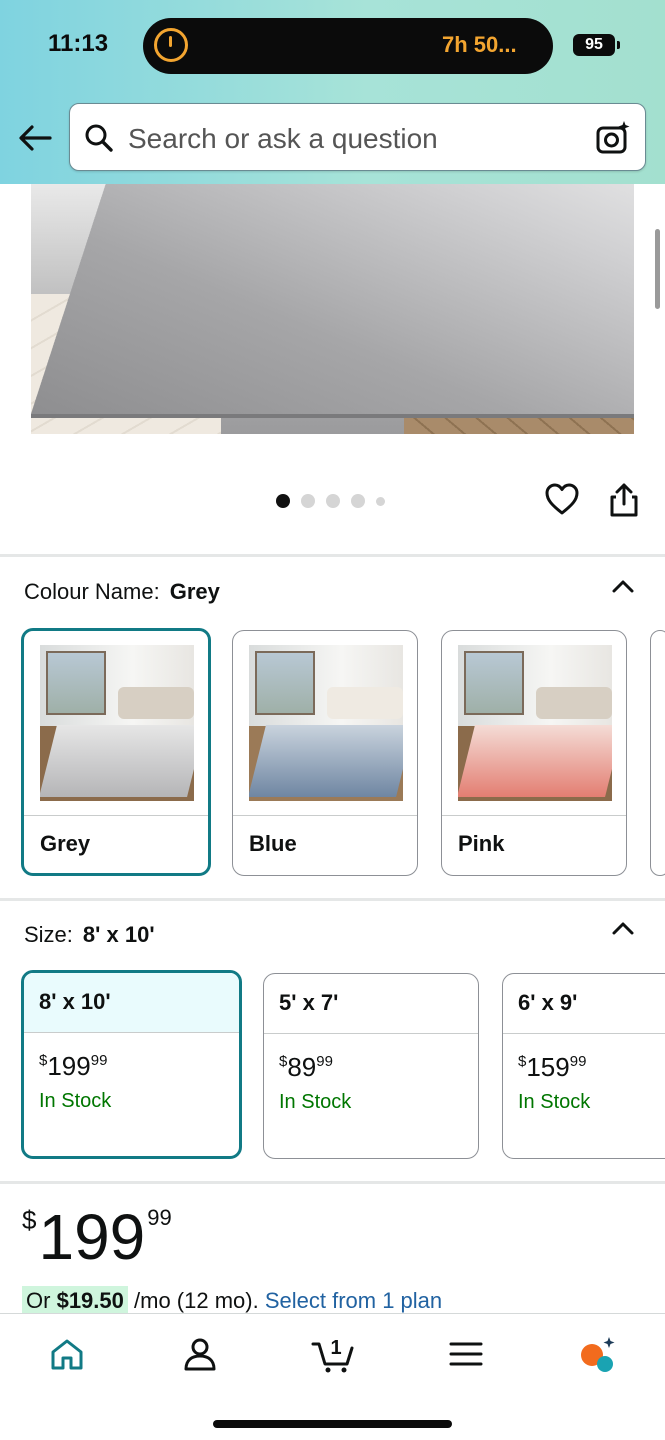 Image resolution: width=665 pixels, height=1440 pixels. Describe the element at coordinates (548, 1002) in the screenshot. I see `size-option-name: 6' x 9'` at that location.